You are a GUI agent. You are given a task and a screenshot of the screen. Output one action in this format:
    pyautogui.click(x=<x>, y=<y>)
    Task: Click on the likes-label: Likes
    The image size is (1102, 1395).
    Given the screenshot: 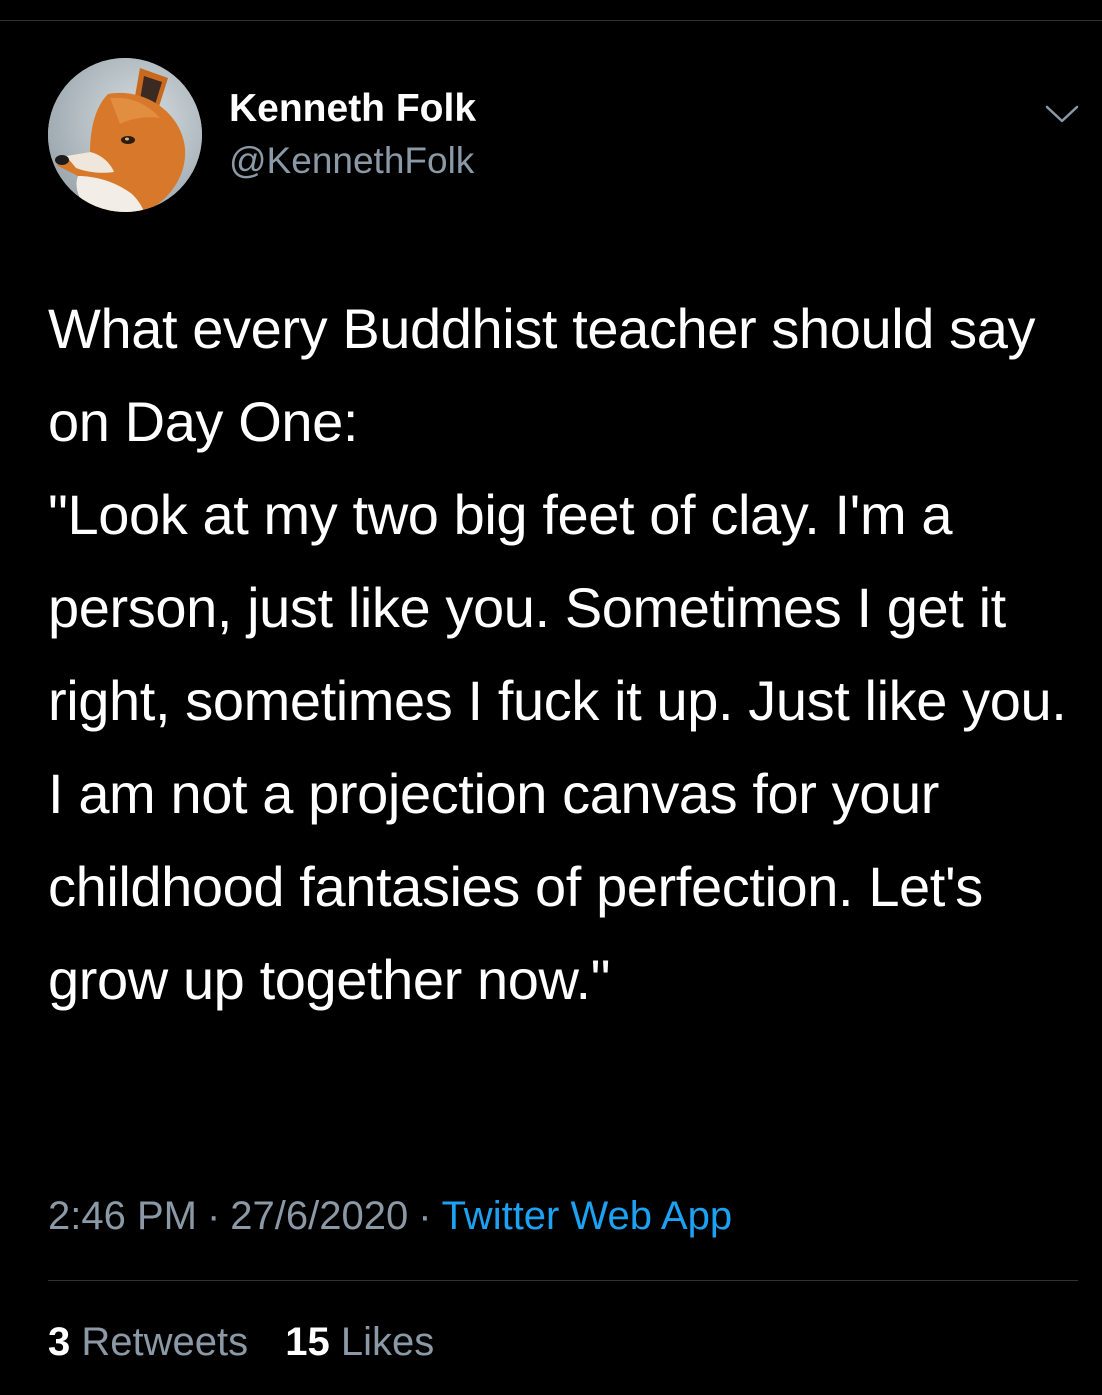 What is the action you would take?
    pyautogui.click(x=387, y=1342)
    